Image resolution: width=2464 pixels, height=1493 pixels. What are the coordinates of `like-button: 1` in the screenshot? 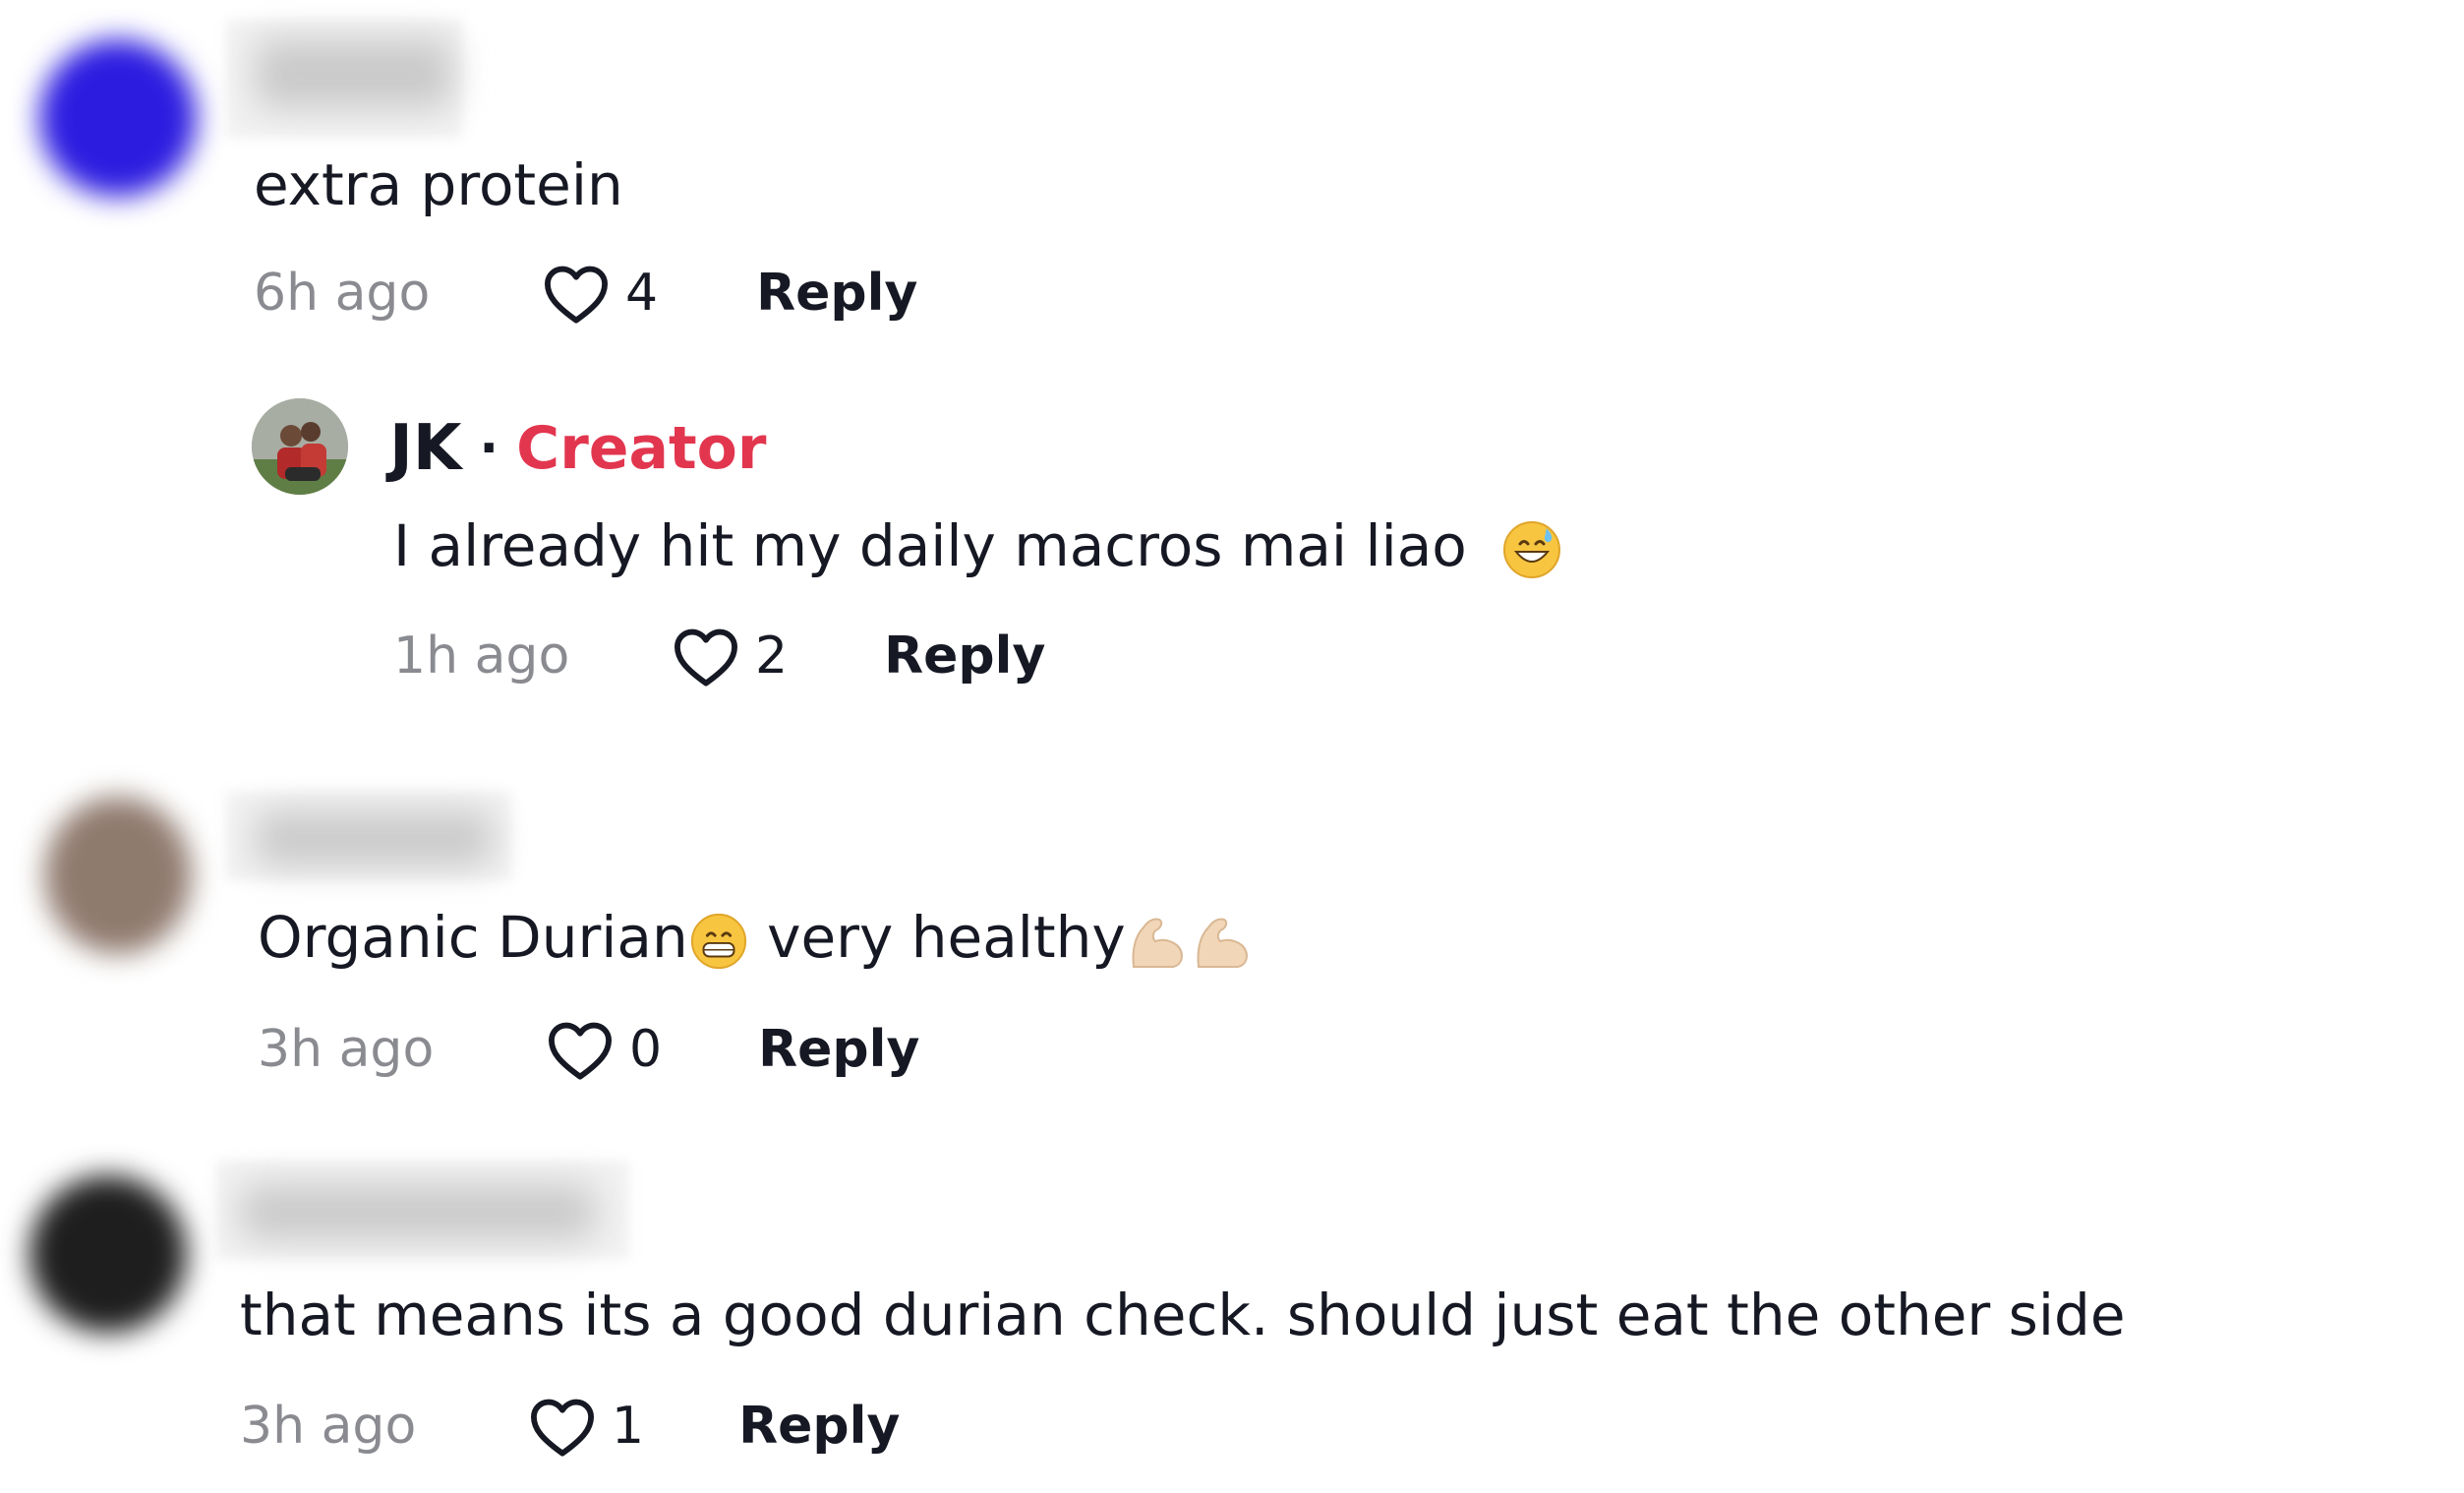 It's located at (585, 1426).